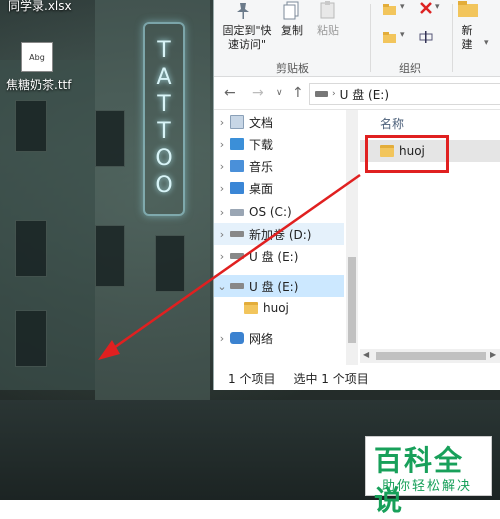 The height and width of the screenshot is (519, 500). What do you see at coordinates (427, 486) in the screenshot?
I see `watermark-subtitle: 助你轻松解决` at bounding box center [427, 486].